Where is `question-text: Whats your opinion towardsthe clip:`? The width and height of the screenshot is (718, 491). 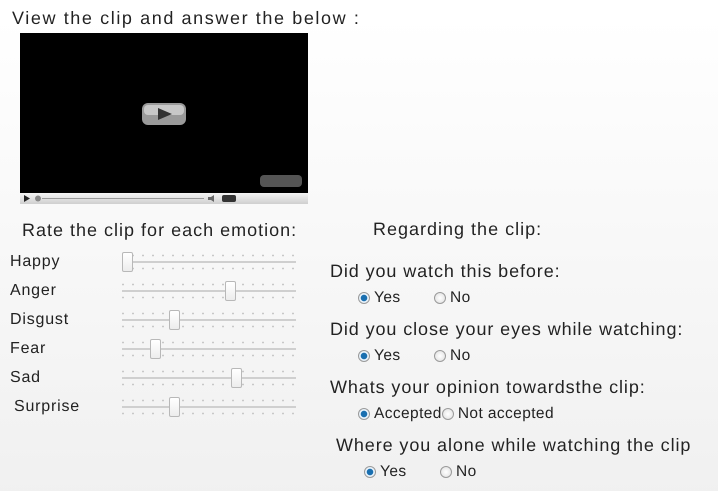
question-text: Whats your opinion towardsthe clip: is located at coordinates (488, 388).